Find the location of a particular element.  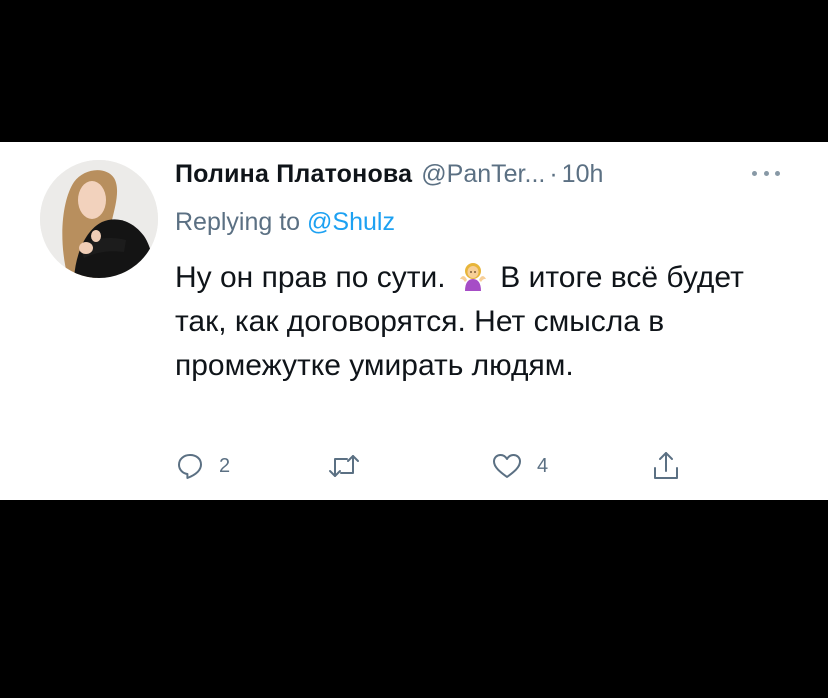

tweet-header: Полина Платонова @PanTer... · 10h is located at coordinates (389, 178).